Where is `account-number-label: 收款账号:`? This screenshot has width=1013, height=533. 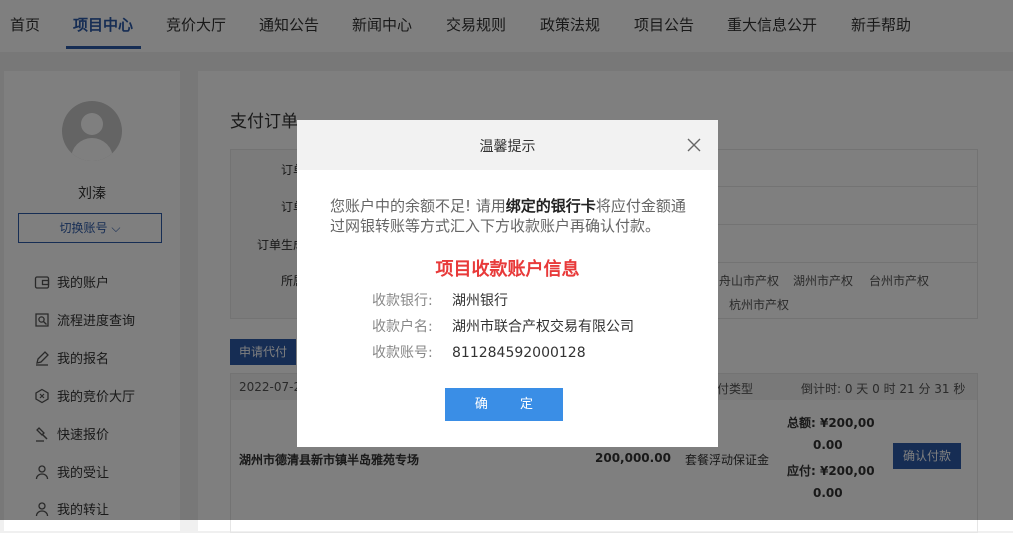 account-number-label: 收款账号: is located at coordinates (402, 353).